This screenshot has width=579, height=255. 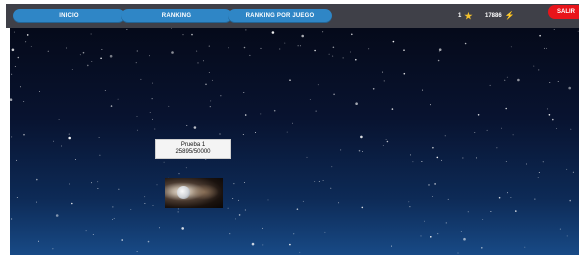 What do you see at coordinates (280, 16) in the screenshot?
I see `ranking-por-juego-button: RANKING POR JUEGO` at bounding box center [280, 16].